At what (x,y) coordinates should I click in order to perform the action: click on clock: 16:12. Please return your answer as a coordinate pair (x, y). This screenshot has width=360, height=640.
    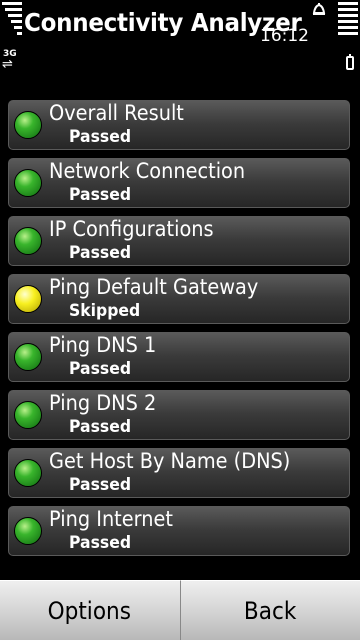
    Looking at the image, I should click on (284, 36).